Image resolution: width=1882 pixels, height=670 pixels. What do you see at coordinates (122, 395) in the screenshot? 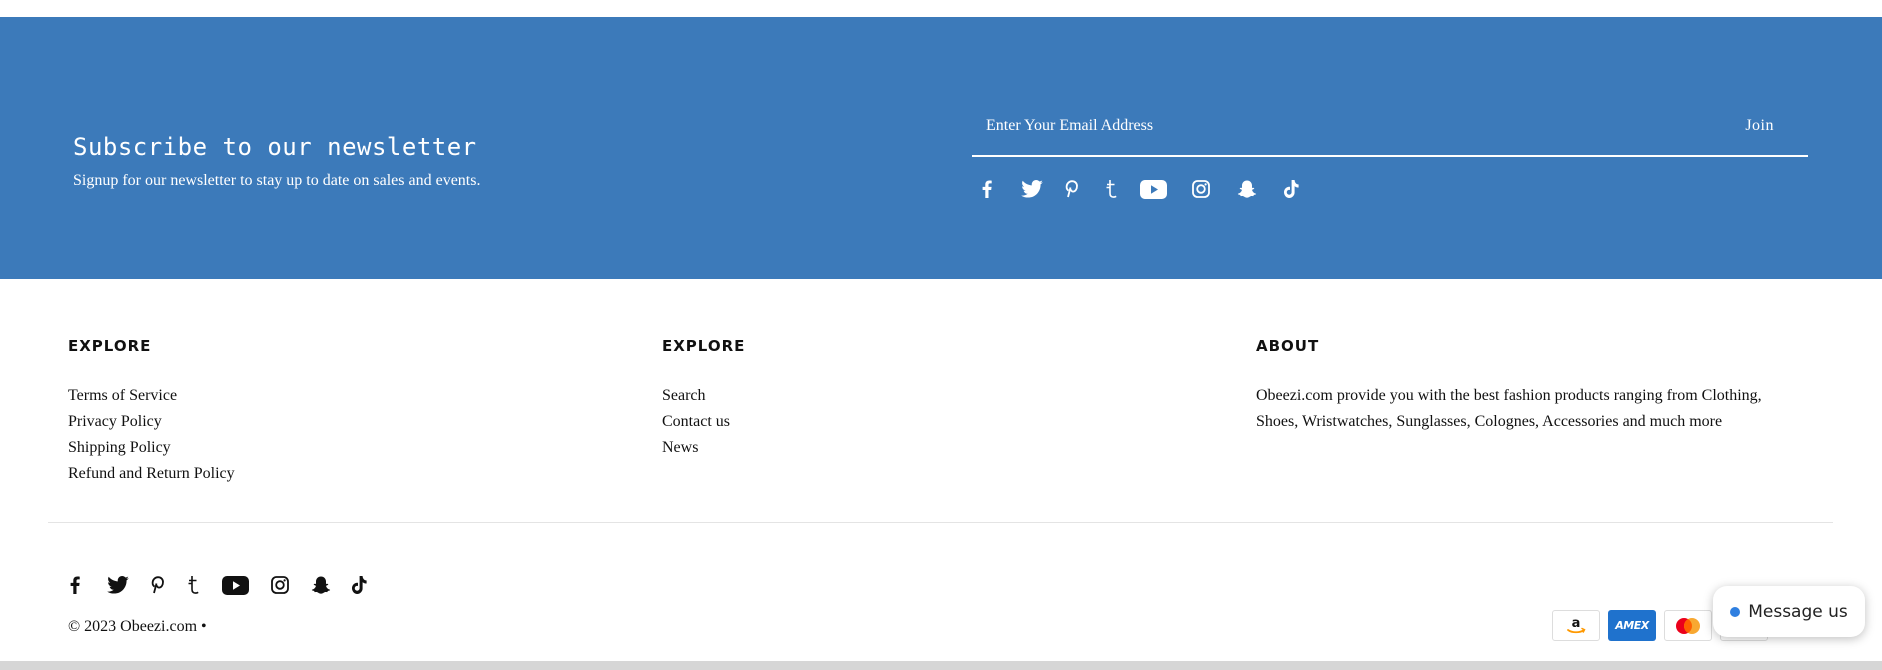
I see `terms-of-service-link: Terms of Service` at bounding box center [122, 395].